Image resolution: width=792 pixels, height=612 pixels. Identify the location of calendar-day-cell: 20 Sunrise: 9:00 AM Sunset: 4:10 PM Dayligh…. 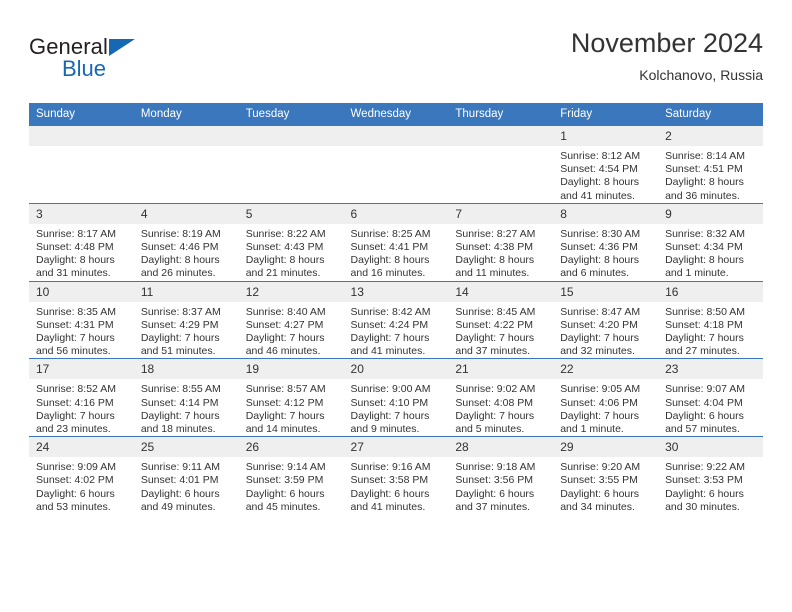
(396, 397).